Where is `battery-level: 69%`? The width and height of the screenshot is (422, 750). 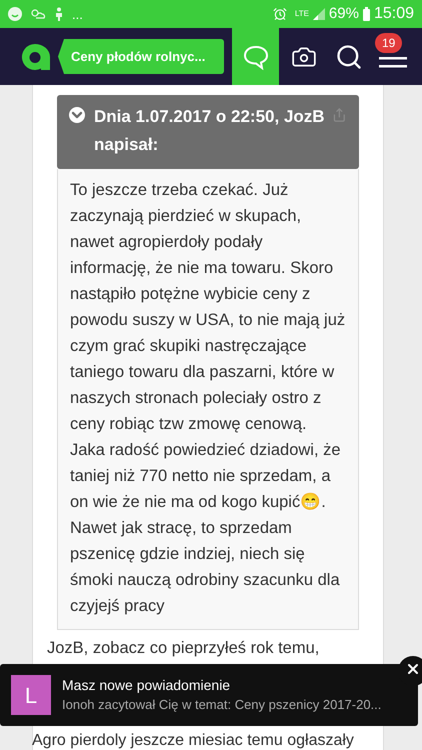 battery-level: 69% is located at coordinates (343, 14).